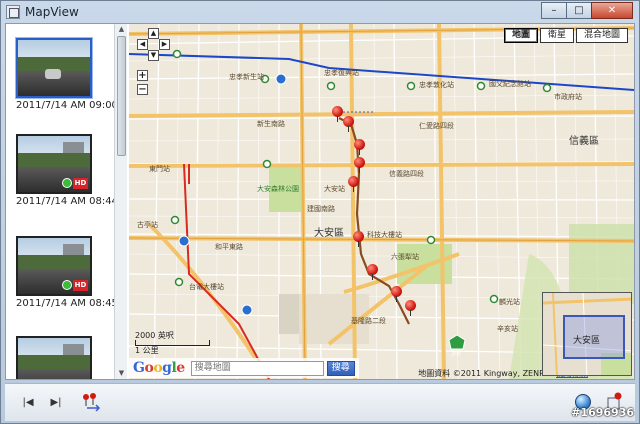 This screenshot has height=424, width=640. I want to click on video-thumbnail, so click(54, 68).